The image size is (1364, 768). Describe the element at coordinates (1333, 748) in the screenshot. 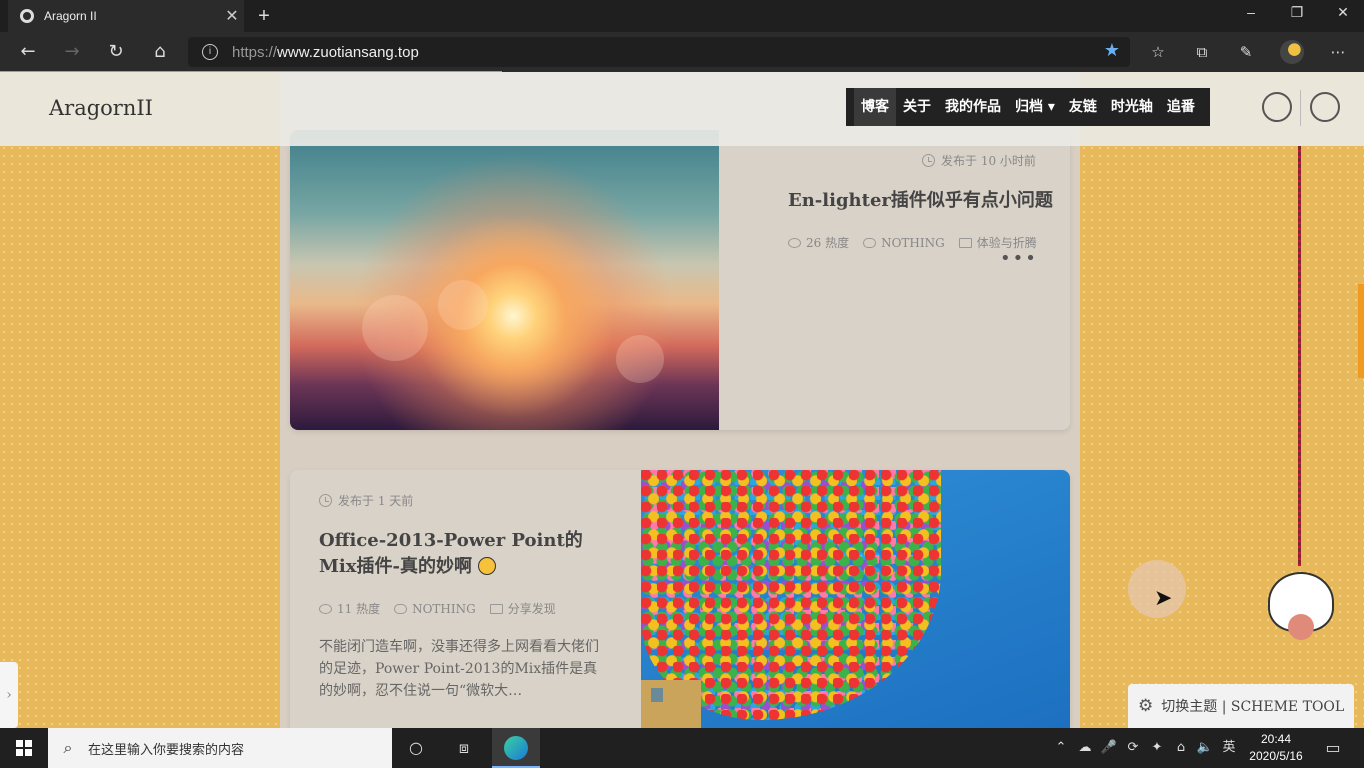

I see `notification-icon: ▭` at that location.